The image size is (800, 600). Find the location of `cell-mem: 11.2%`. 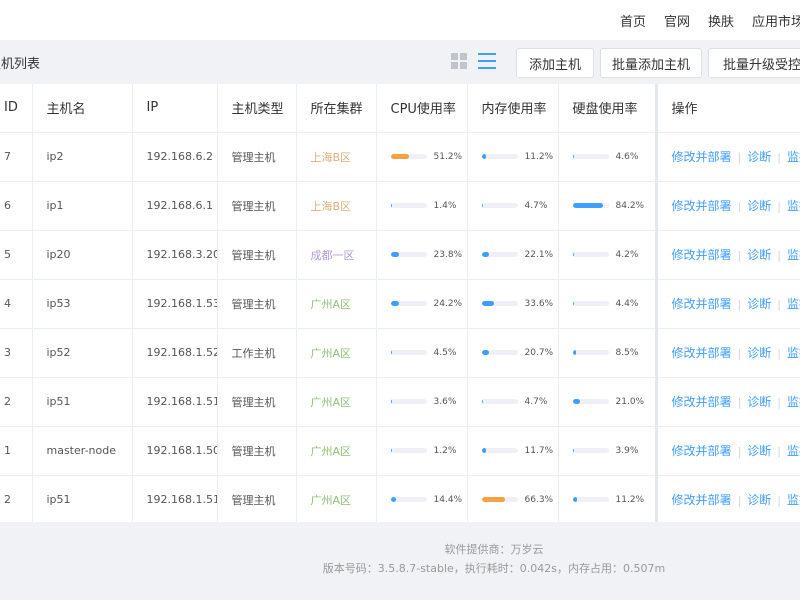

cell-mem: 11.2% is located at coordinates (513, 157).